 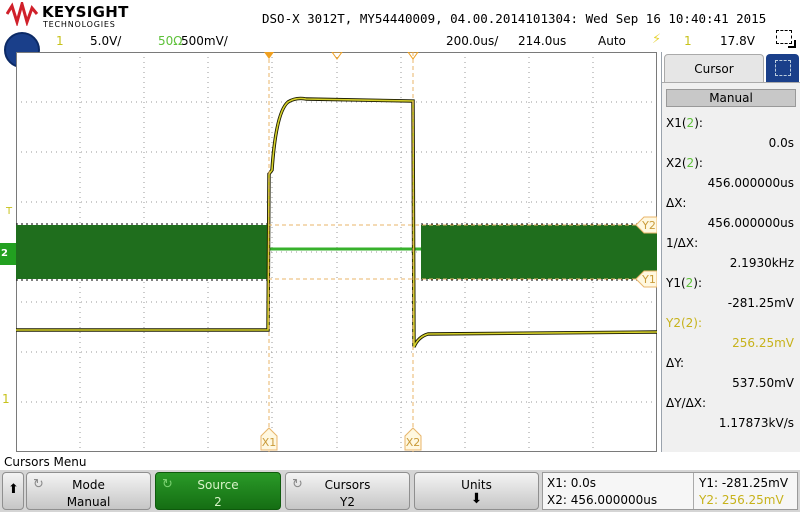 I want to click on cursor-panel-icon, so click(x=782, y=68).